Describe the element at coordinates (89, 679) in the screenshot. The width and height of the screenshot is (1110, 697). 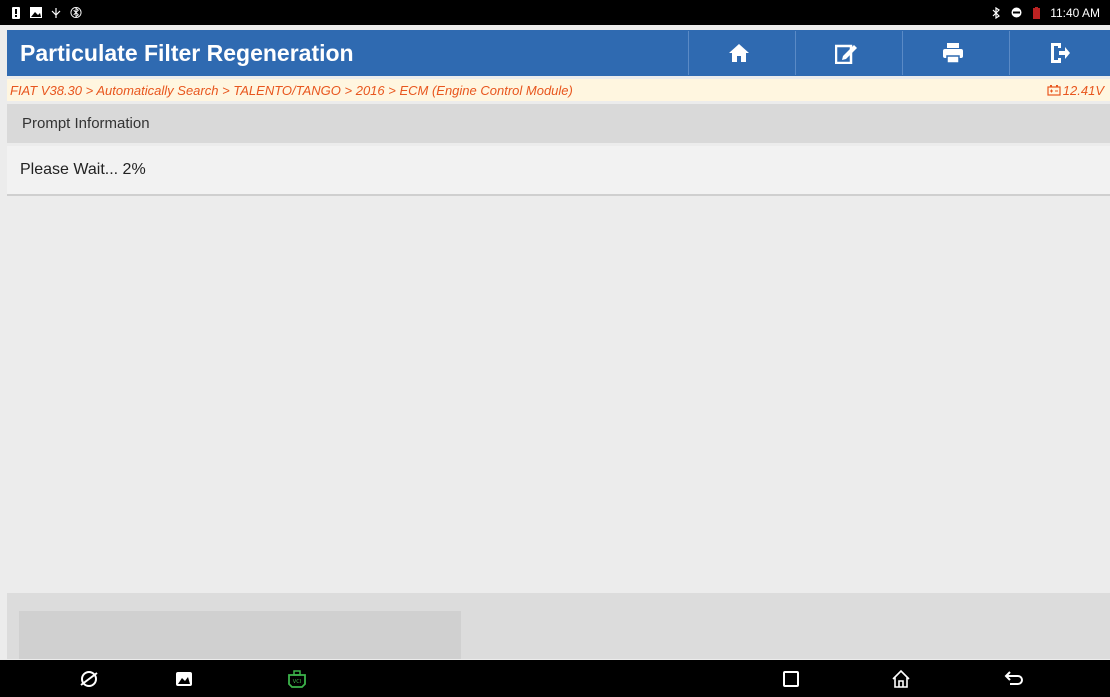
I see `browser-icon` at that location.